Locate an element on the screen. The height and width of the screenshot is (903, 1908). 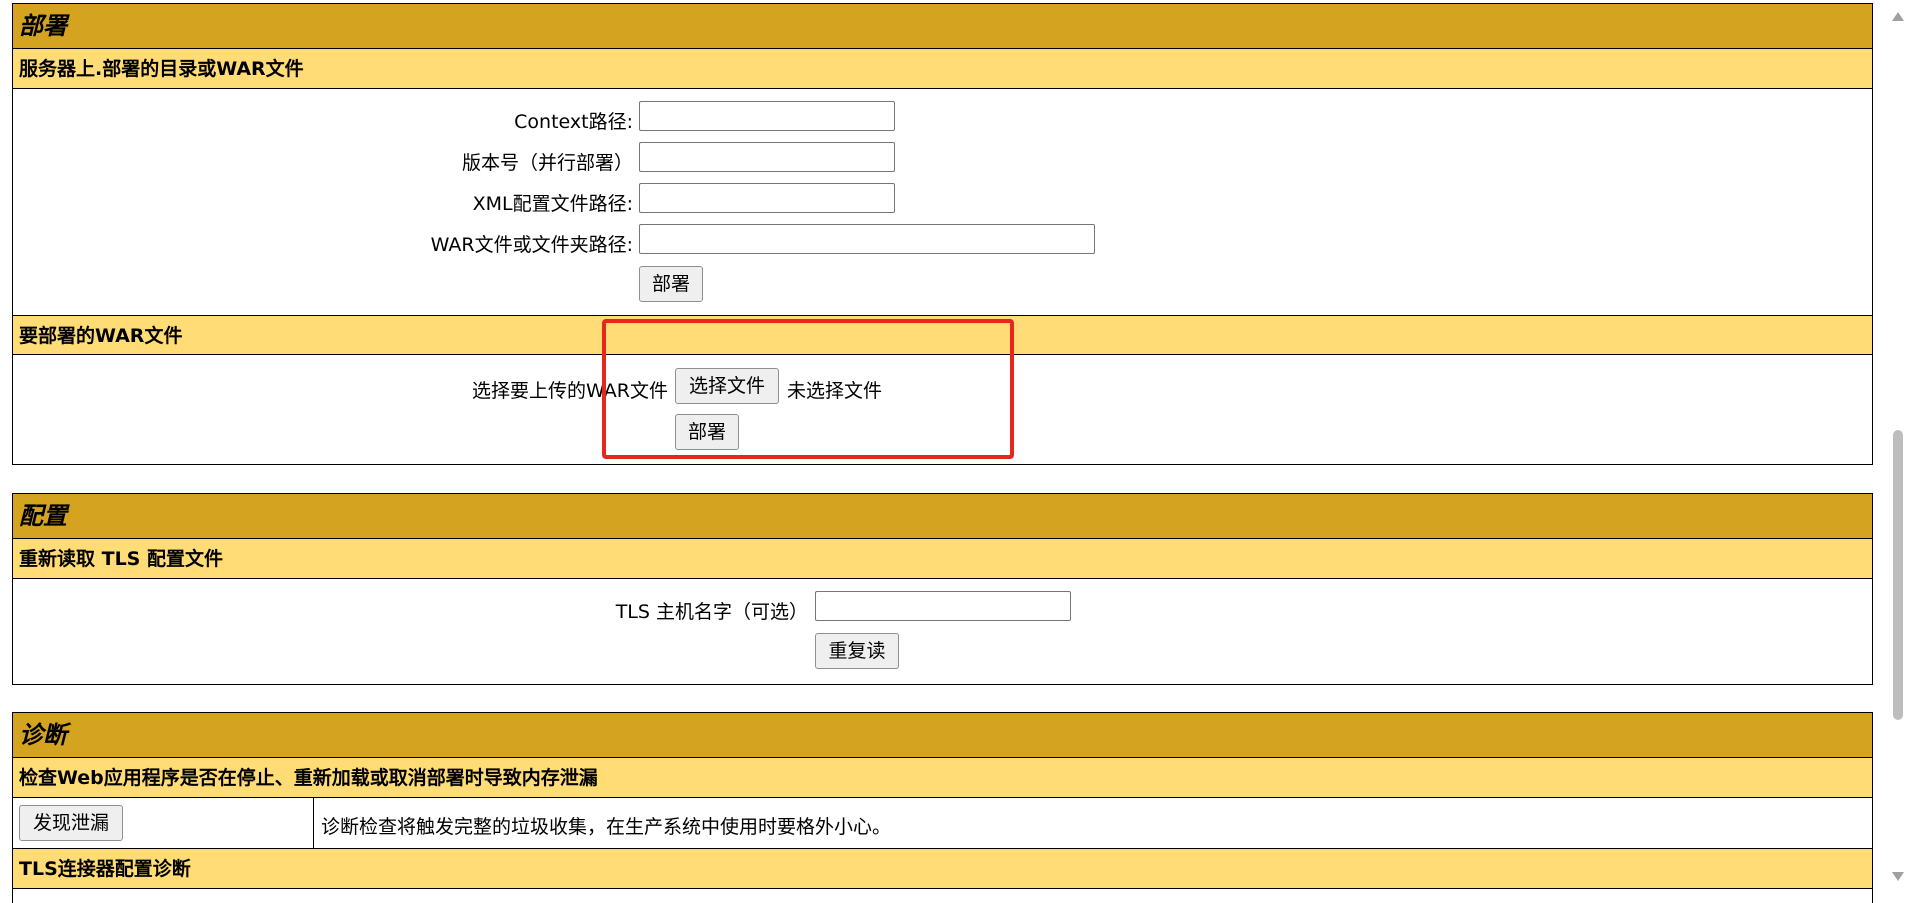
version-input is located at coordinates (767, 157).